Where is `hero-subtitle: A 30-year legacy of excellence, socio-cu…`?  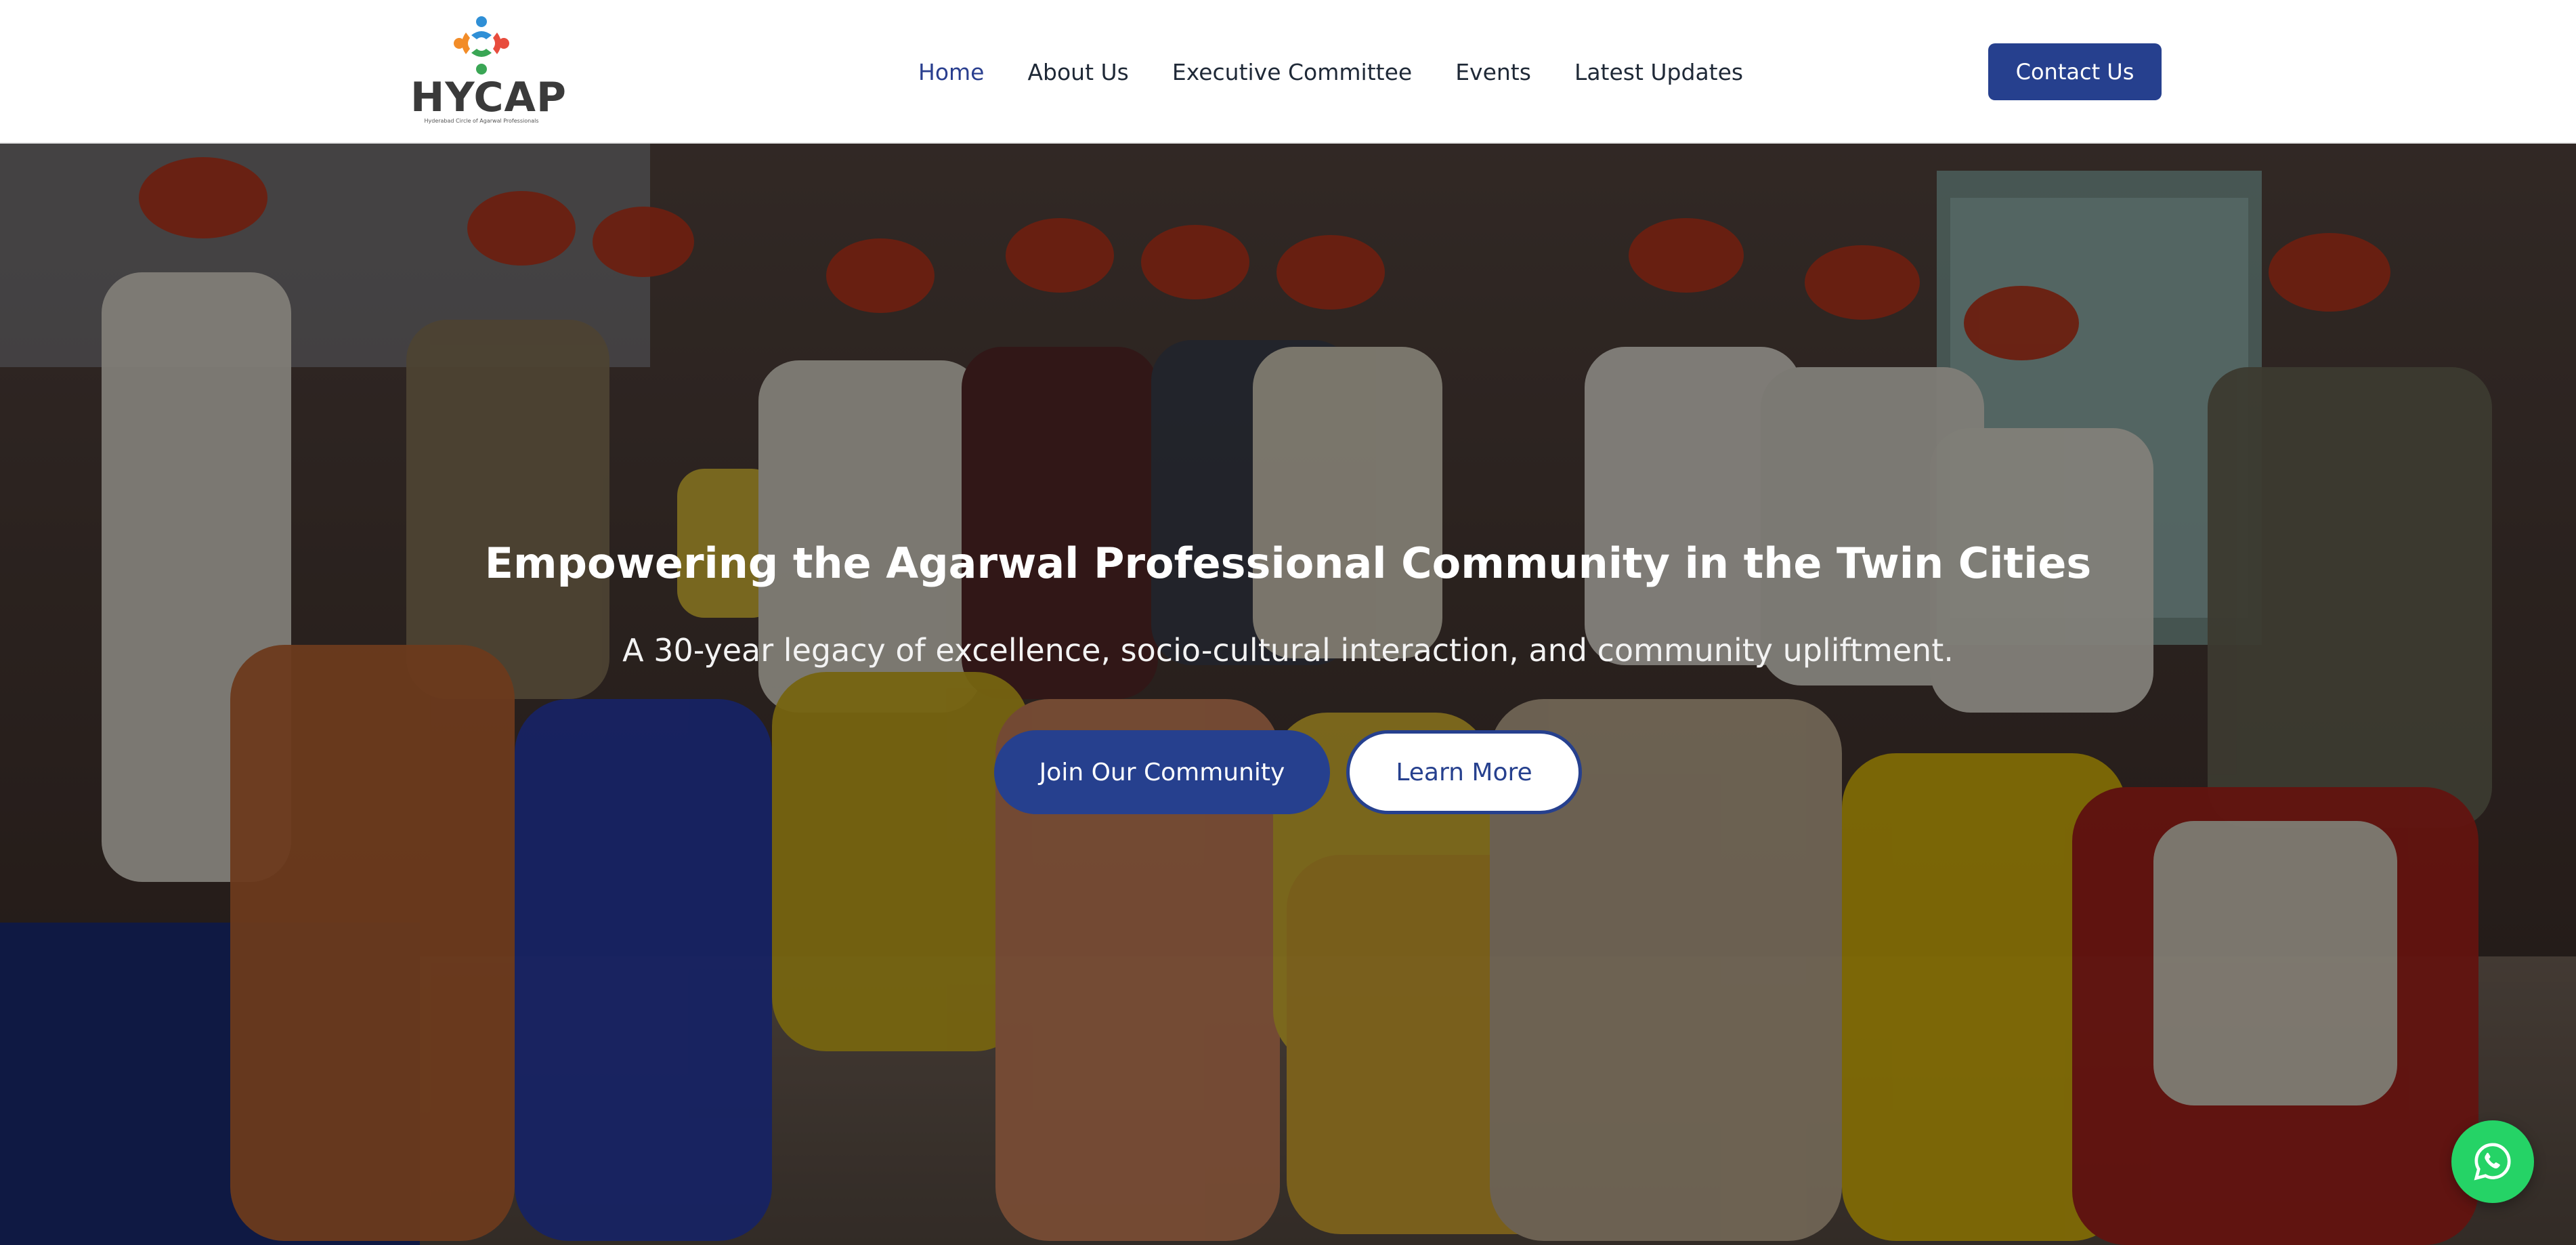 hero-subtitle: A 30-year legacy of excellence, socio-cu… is located at coordinates (1288, 650).